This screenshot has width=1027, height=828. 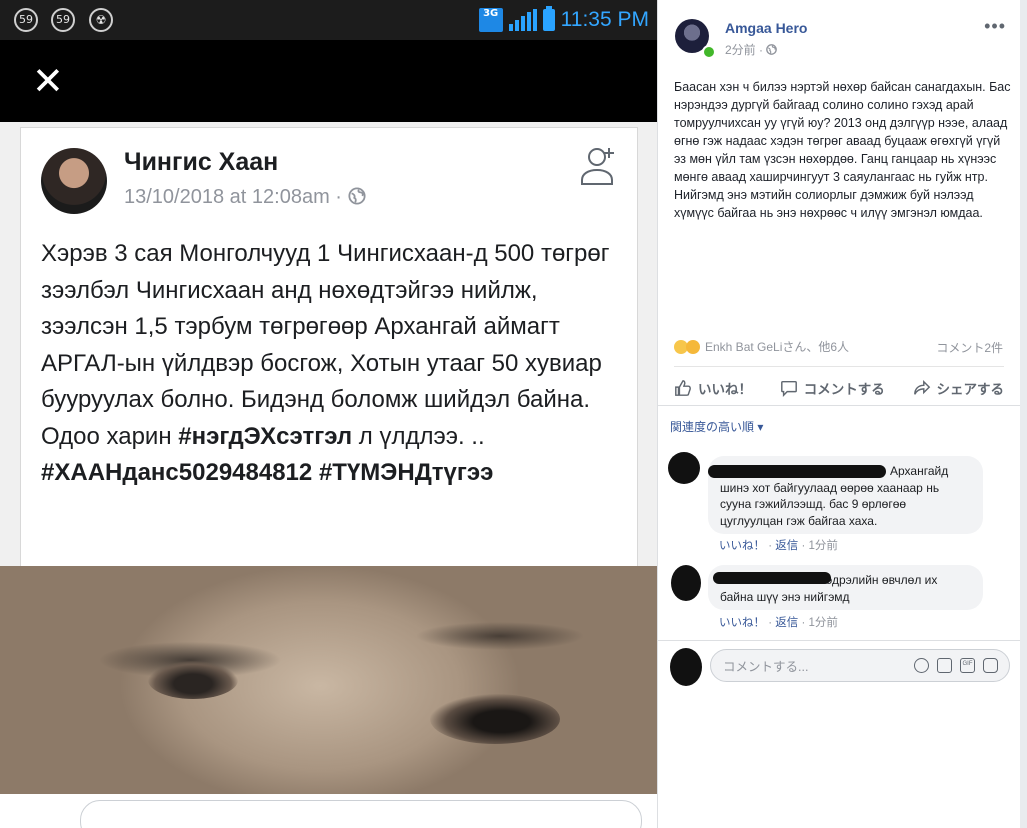 I want to click on share-button: シェアする, so click(x=958, y=385).